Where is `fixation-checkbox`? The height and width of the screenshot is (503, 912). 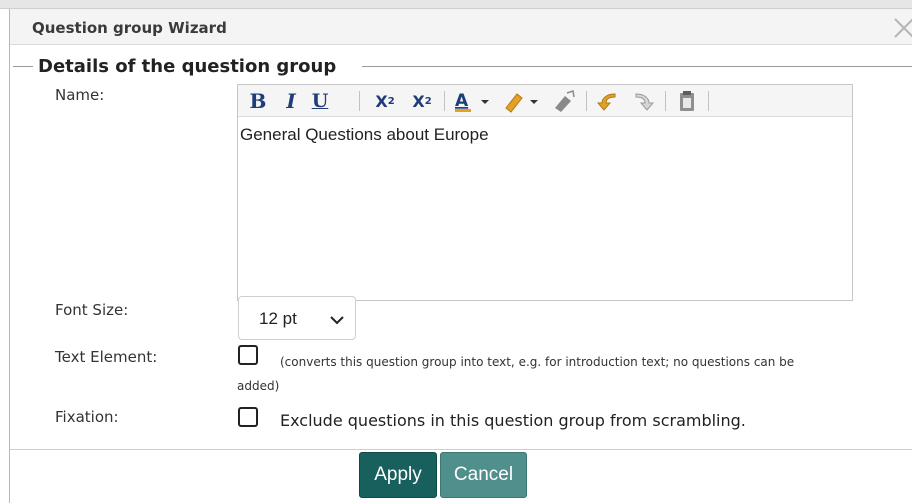 fixation-checkbox is located at coordinates (248, 417).